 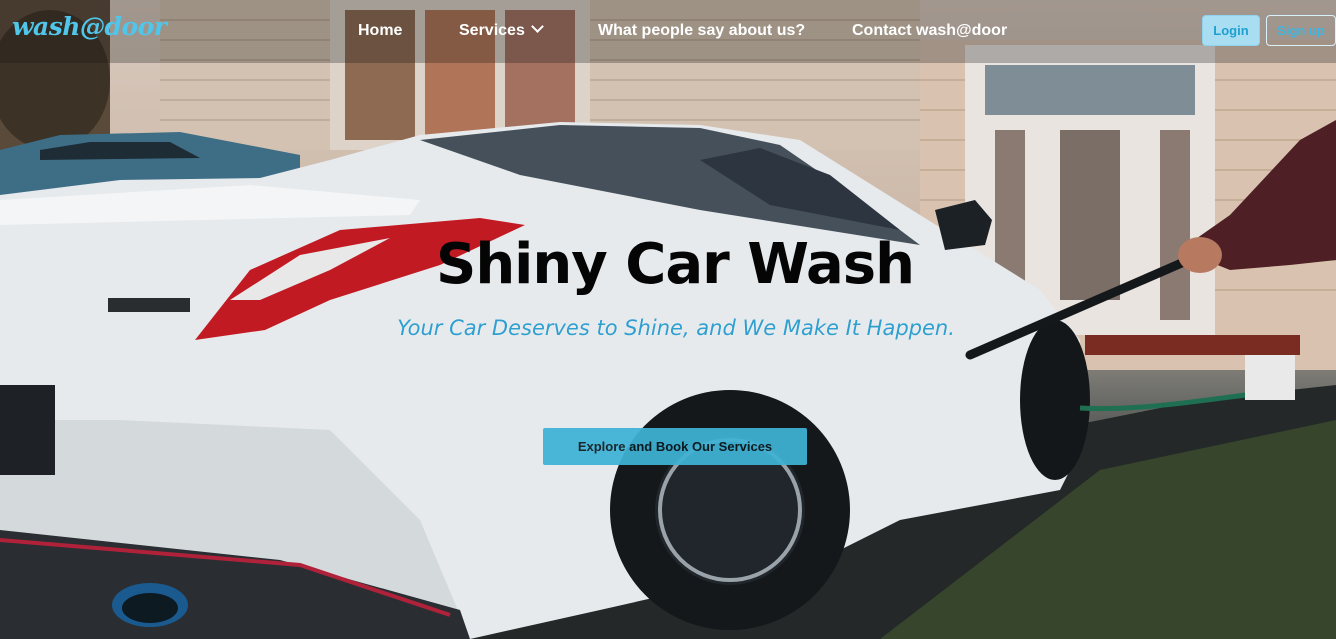 What do you see at coordinates (89, 26) in the screenshot?
I see `brand-logo: wash@door` at bounding box center [89, 26].